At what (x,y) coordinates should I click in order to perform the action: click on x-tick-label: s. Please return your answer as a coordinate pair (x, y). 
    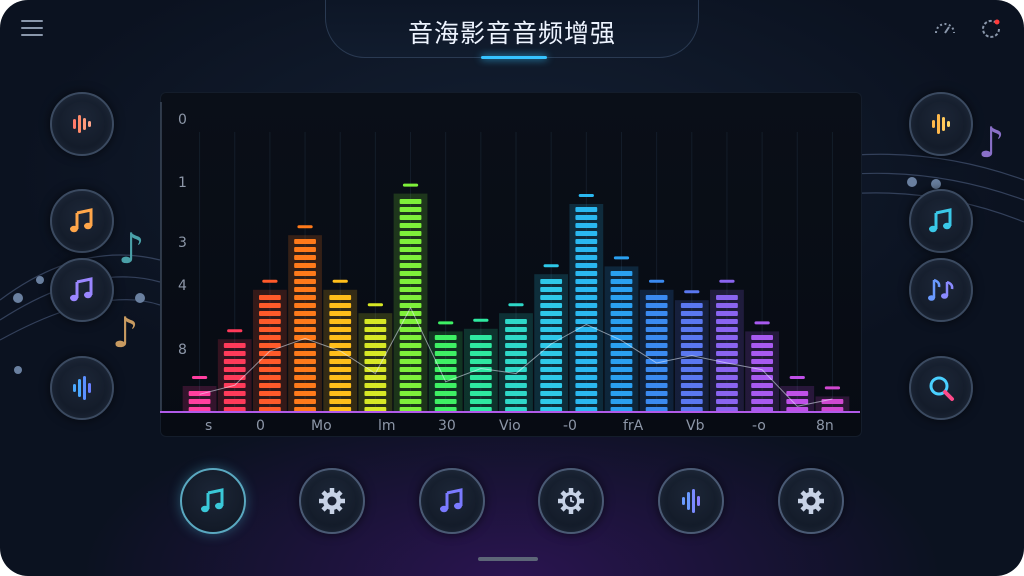
    Looking at the image, I should click on (209, 426).